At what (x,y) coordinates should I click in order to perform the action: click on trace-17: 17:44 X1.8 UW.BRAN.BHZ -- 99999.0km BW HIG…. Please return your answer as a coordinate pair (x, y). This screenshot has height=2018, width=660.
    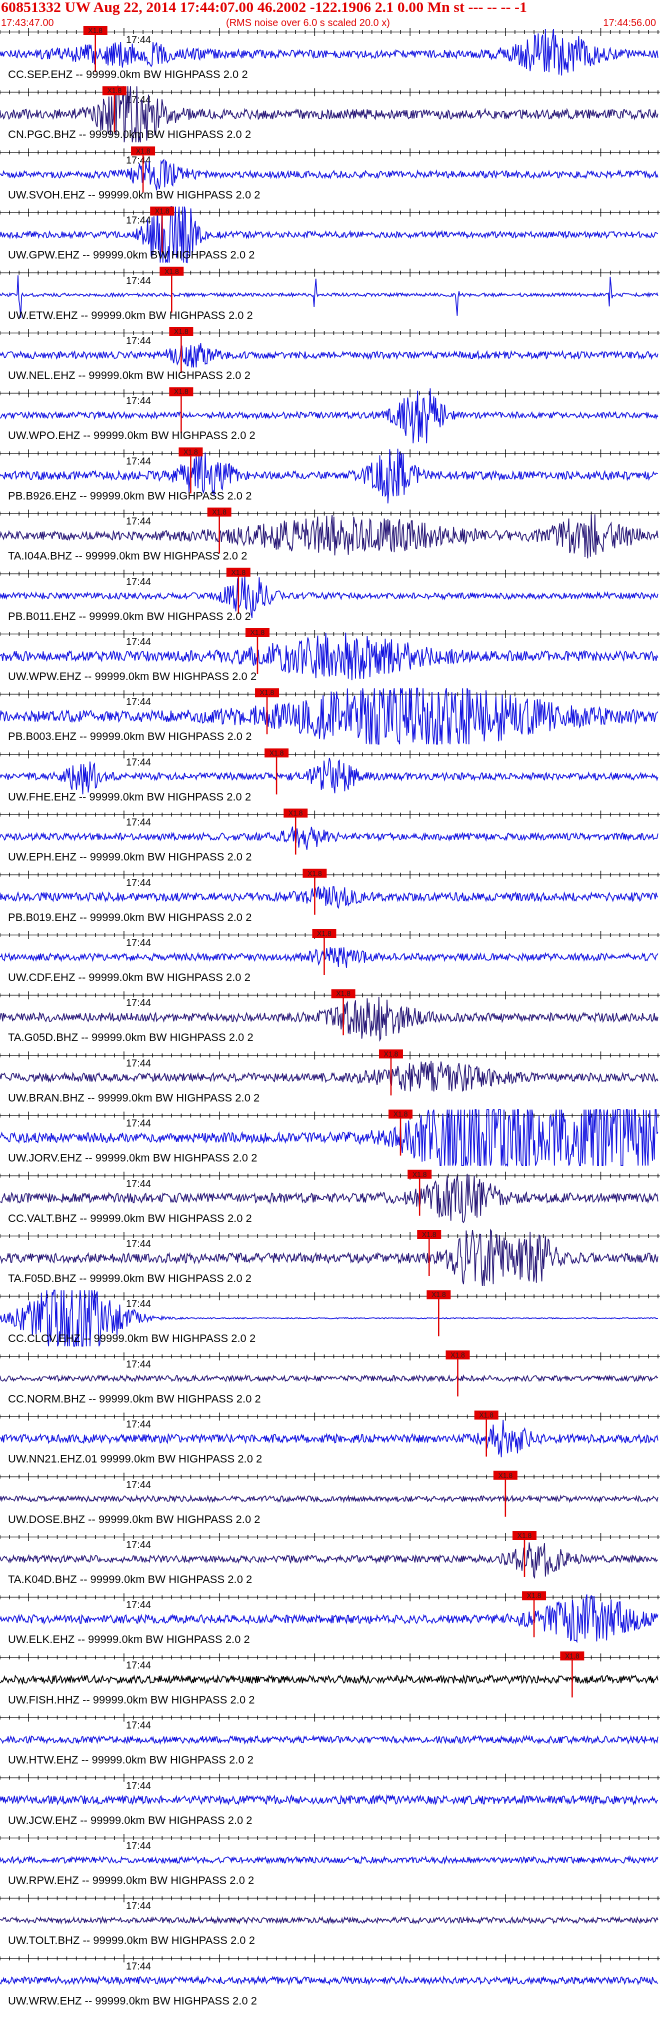
    Looking at the image, I should click on (330, 1076).